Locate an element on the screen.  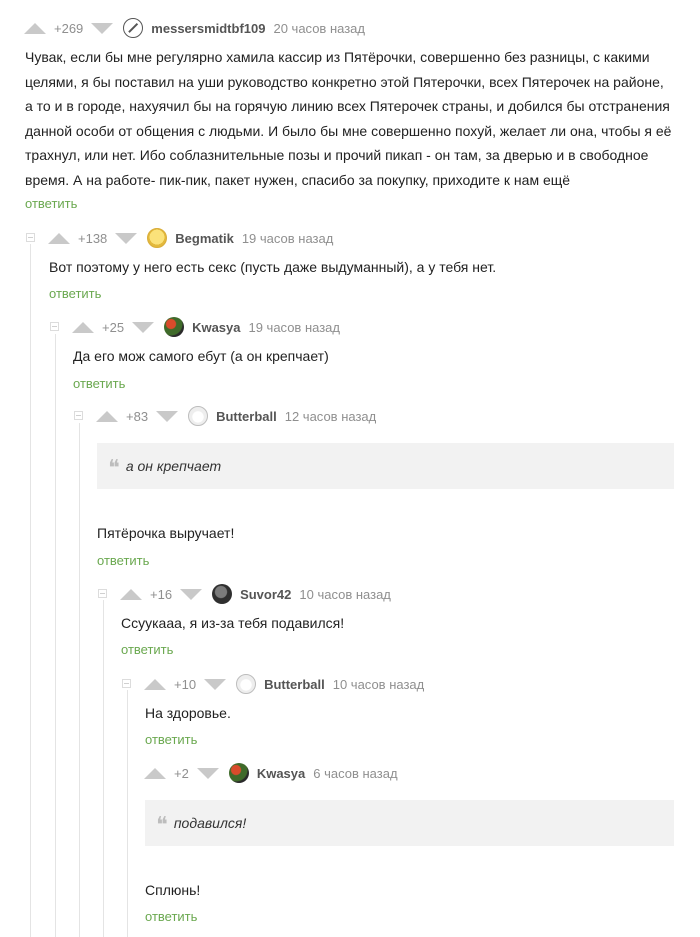
comment-text: Ссуукааа, я из-за тебя подавился! is located at coordinates (233, 623).